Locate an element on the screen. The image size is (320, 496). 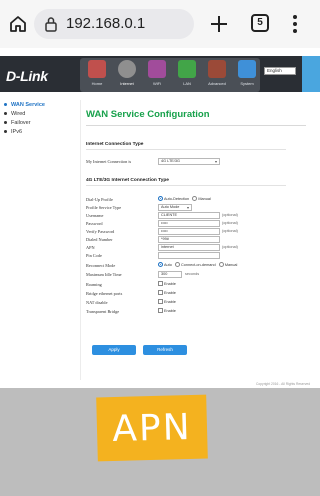
transparent-toggle: Enable is located at coordinates (168, 311).